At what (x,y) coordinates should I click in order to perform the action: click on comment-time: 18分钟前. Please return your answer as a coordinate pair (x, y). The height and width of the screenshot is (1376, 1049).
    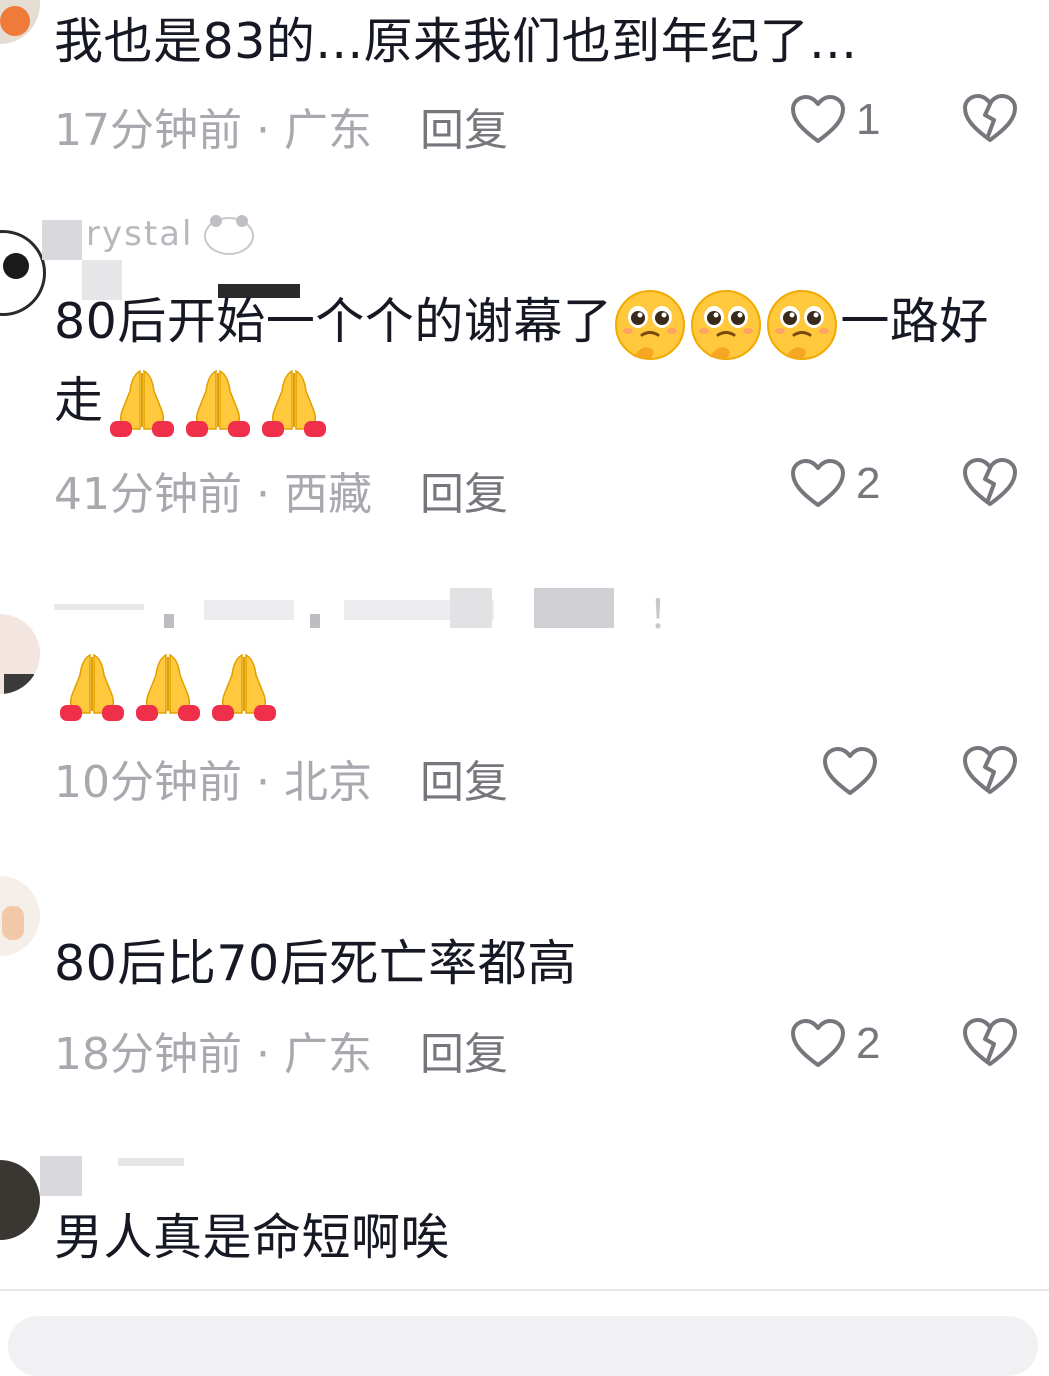
    Looking at the image, I should click on (148, 1054).